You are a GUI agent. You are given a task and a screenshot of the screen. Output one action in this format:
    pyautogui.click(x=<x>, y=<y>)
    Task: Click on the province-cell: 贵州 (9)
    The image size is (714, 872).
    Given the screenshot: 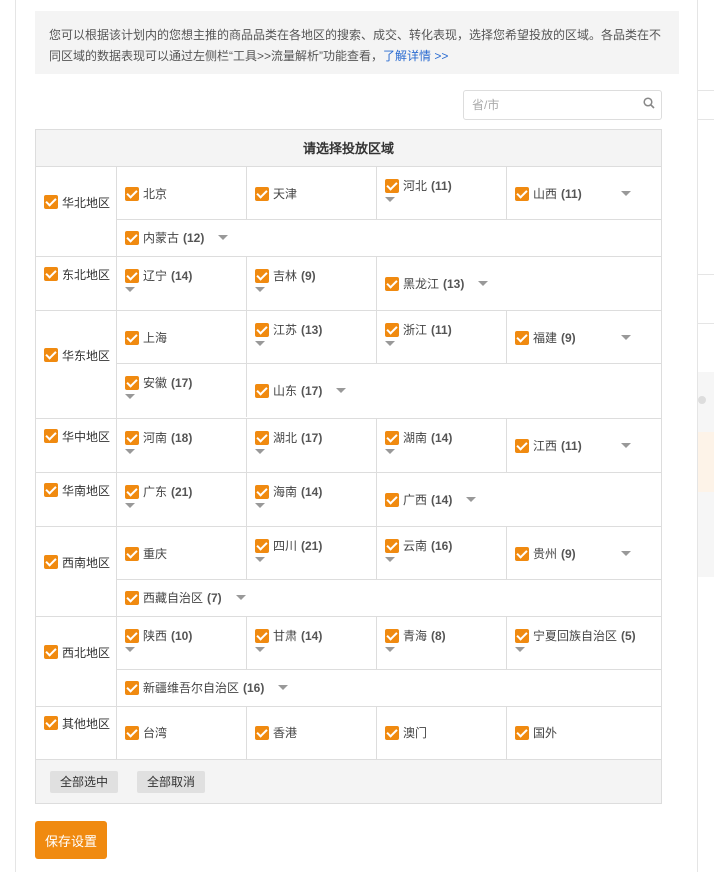 What is the action you would take?
    pyautogui.click(x=584, y=553)
    